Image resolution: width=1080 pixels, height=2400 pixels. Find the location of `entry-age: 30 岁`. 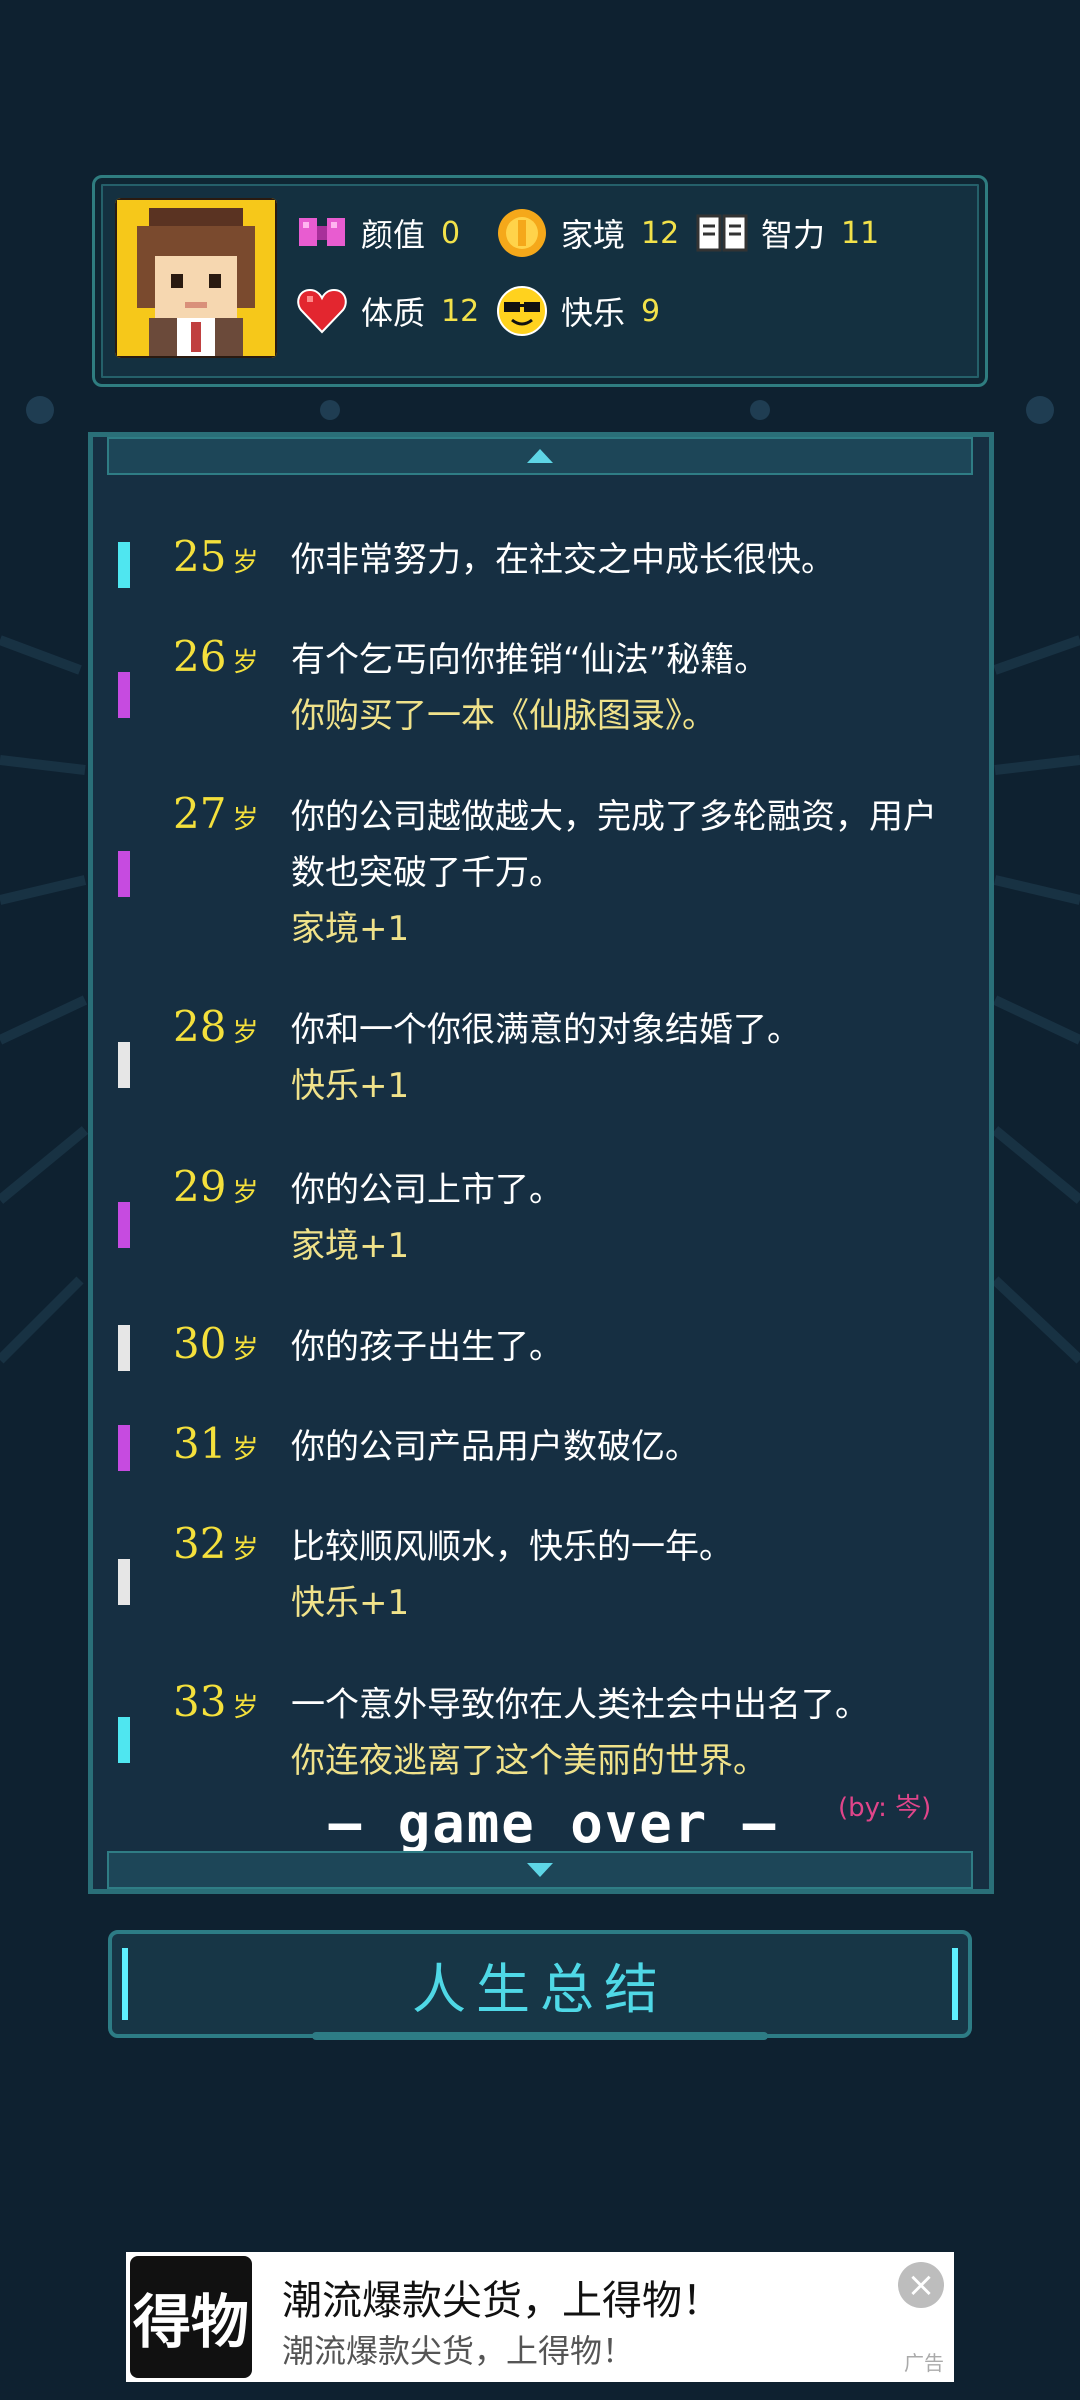

entry-age: 30 岁 is located at coordinates (216, 1343).